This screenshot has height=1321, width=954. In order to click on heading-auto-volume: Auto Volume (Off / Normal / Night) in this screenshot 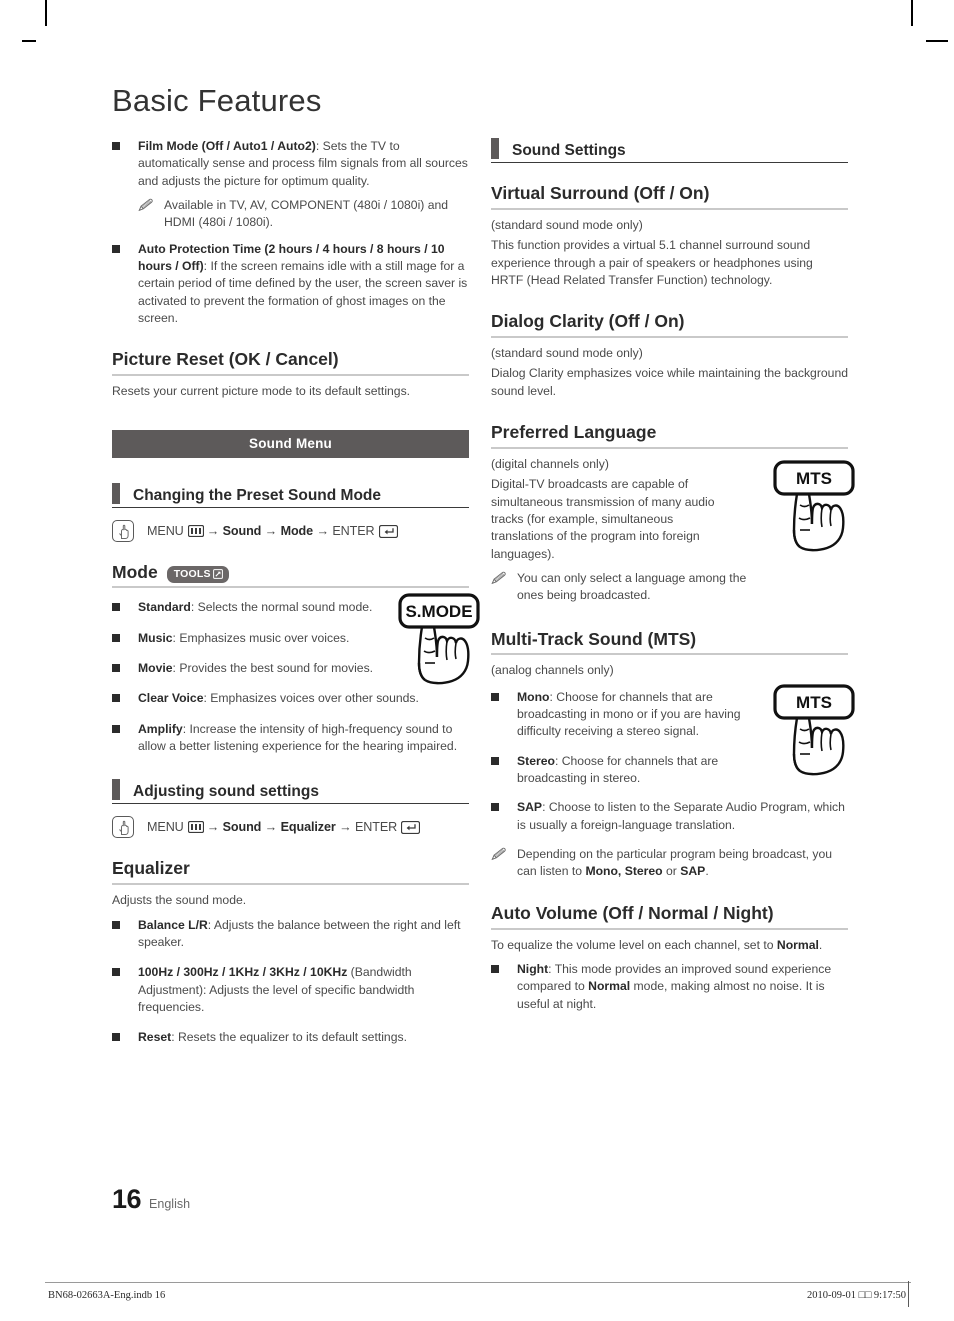, I will do `click(669, 916)`.